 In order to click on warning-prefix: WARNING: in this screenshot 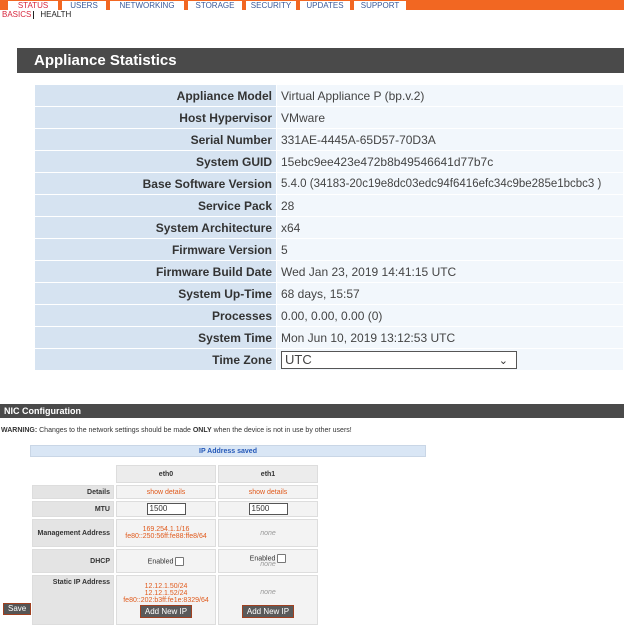, I will do `click(19, 430)`.